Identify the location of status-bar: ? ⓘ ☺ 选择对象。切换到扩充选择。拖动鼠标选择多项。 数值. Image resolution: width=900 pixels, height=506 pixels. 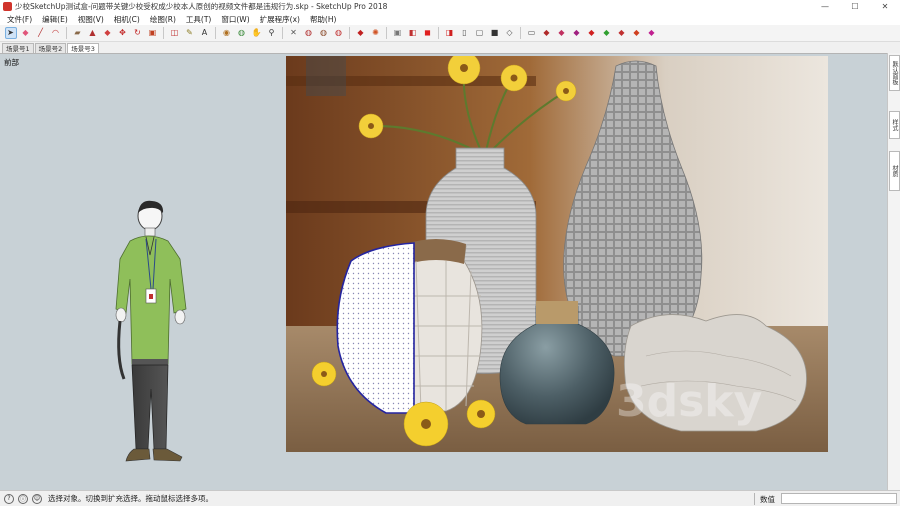
(450, 498).